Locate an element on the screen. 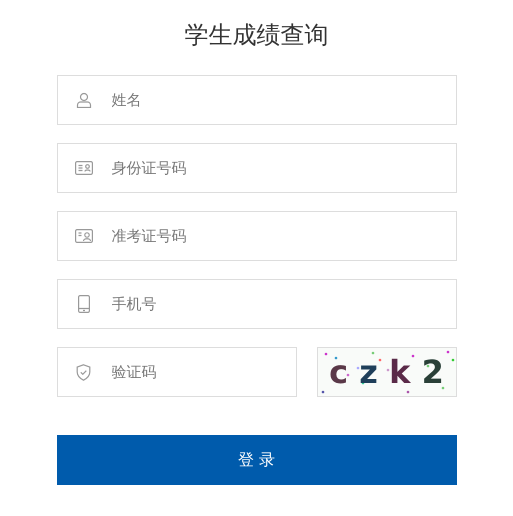  input-field: 身份证号码 is located at coordinates (256, 168).